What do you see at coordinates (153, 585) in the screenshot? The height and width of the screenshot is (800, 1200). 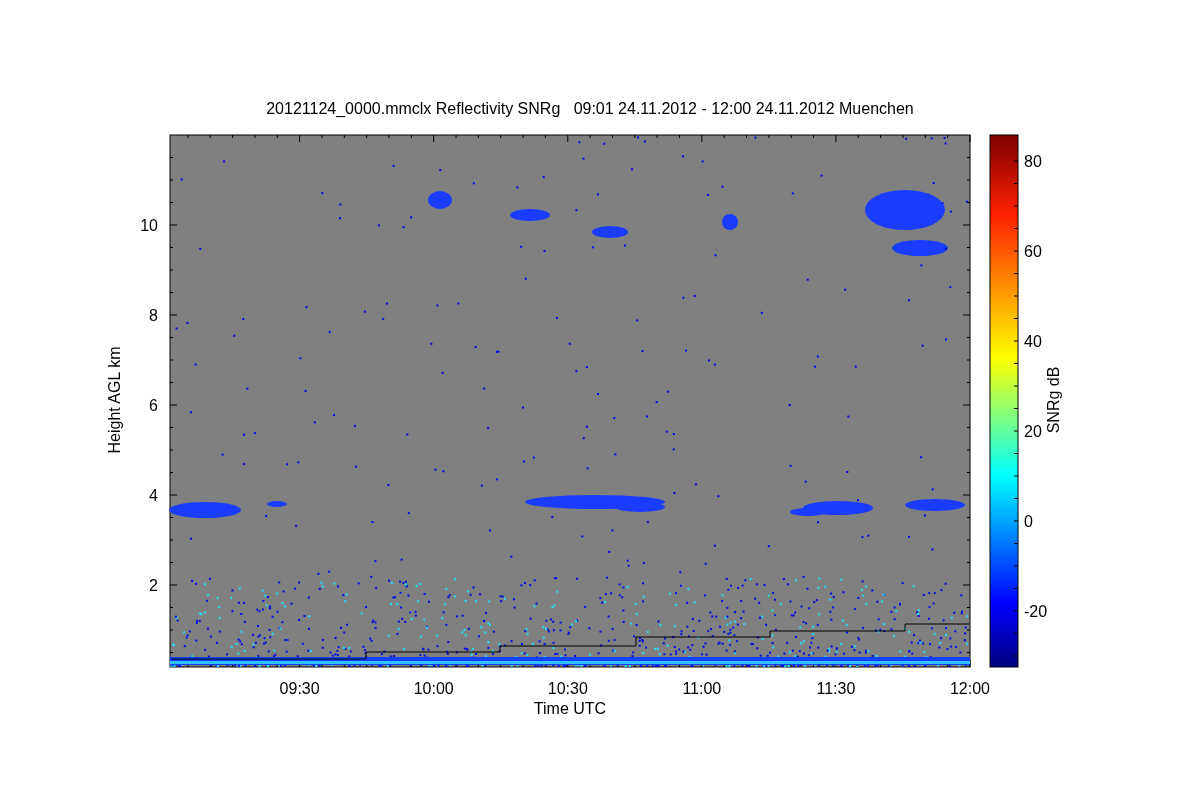 I see `y-tick-label: 2` at bounding box center [153, 585].